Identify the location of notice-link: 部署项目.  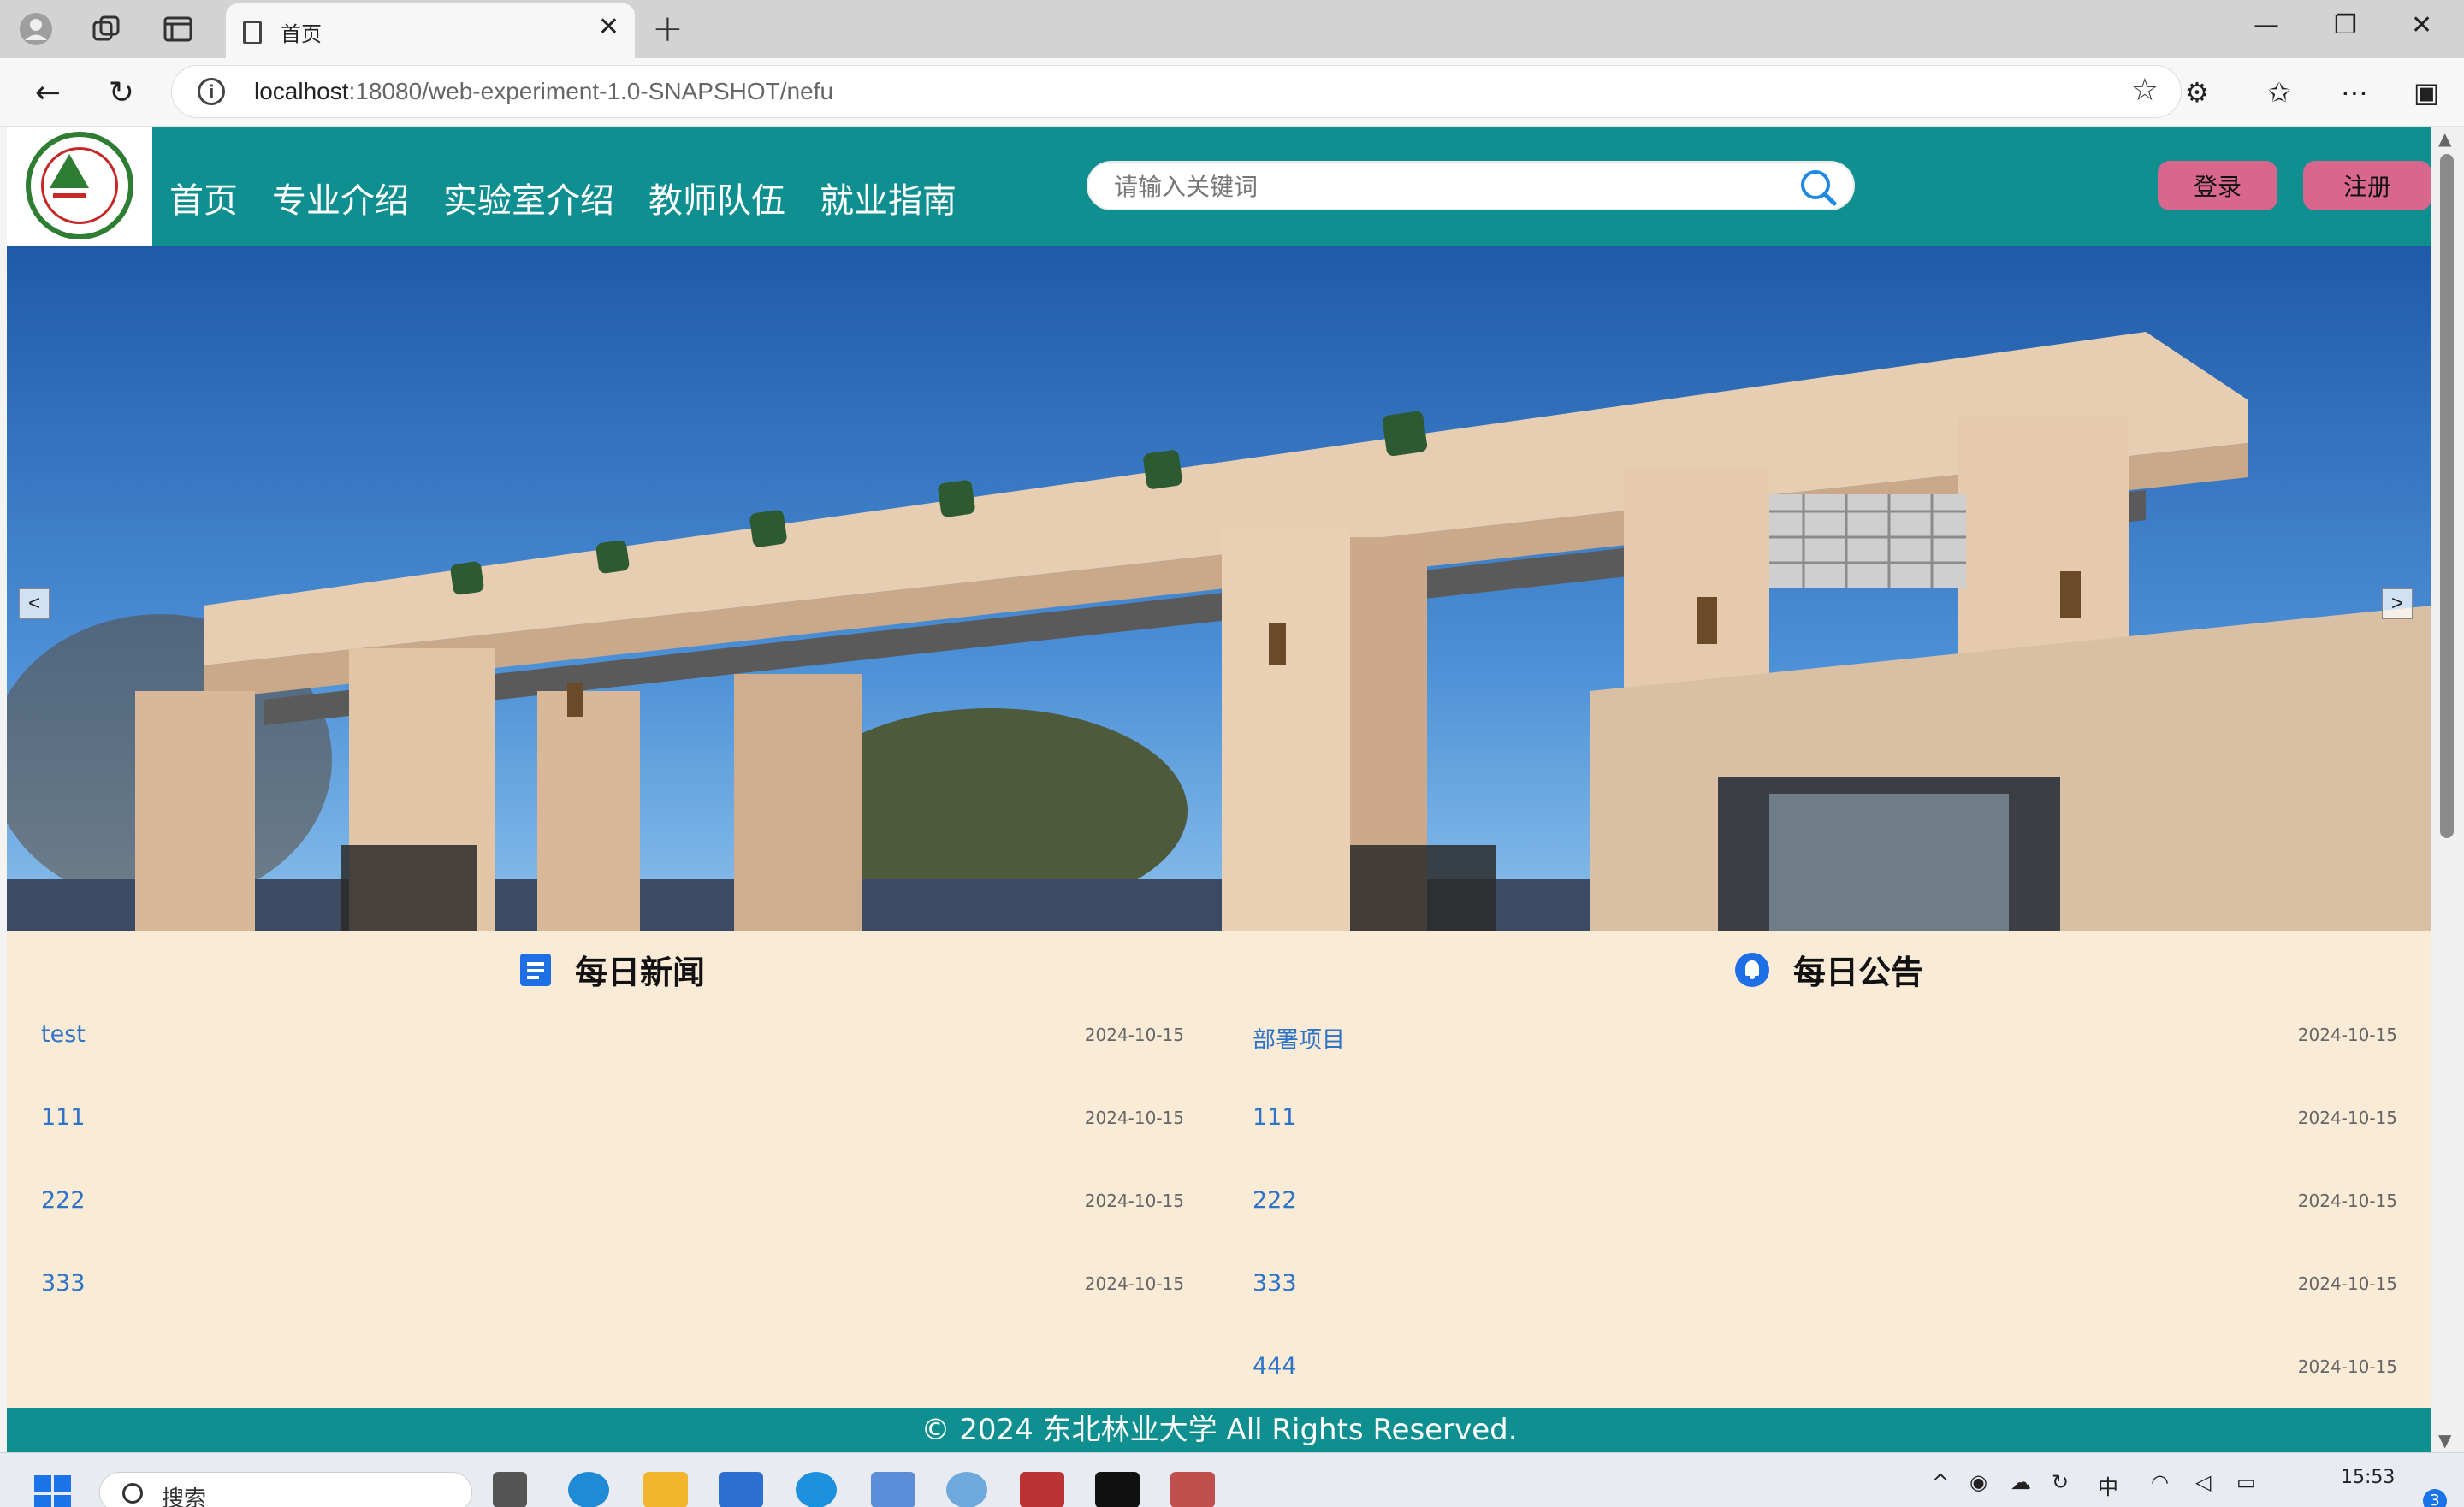
(1299, 1038).